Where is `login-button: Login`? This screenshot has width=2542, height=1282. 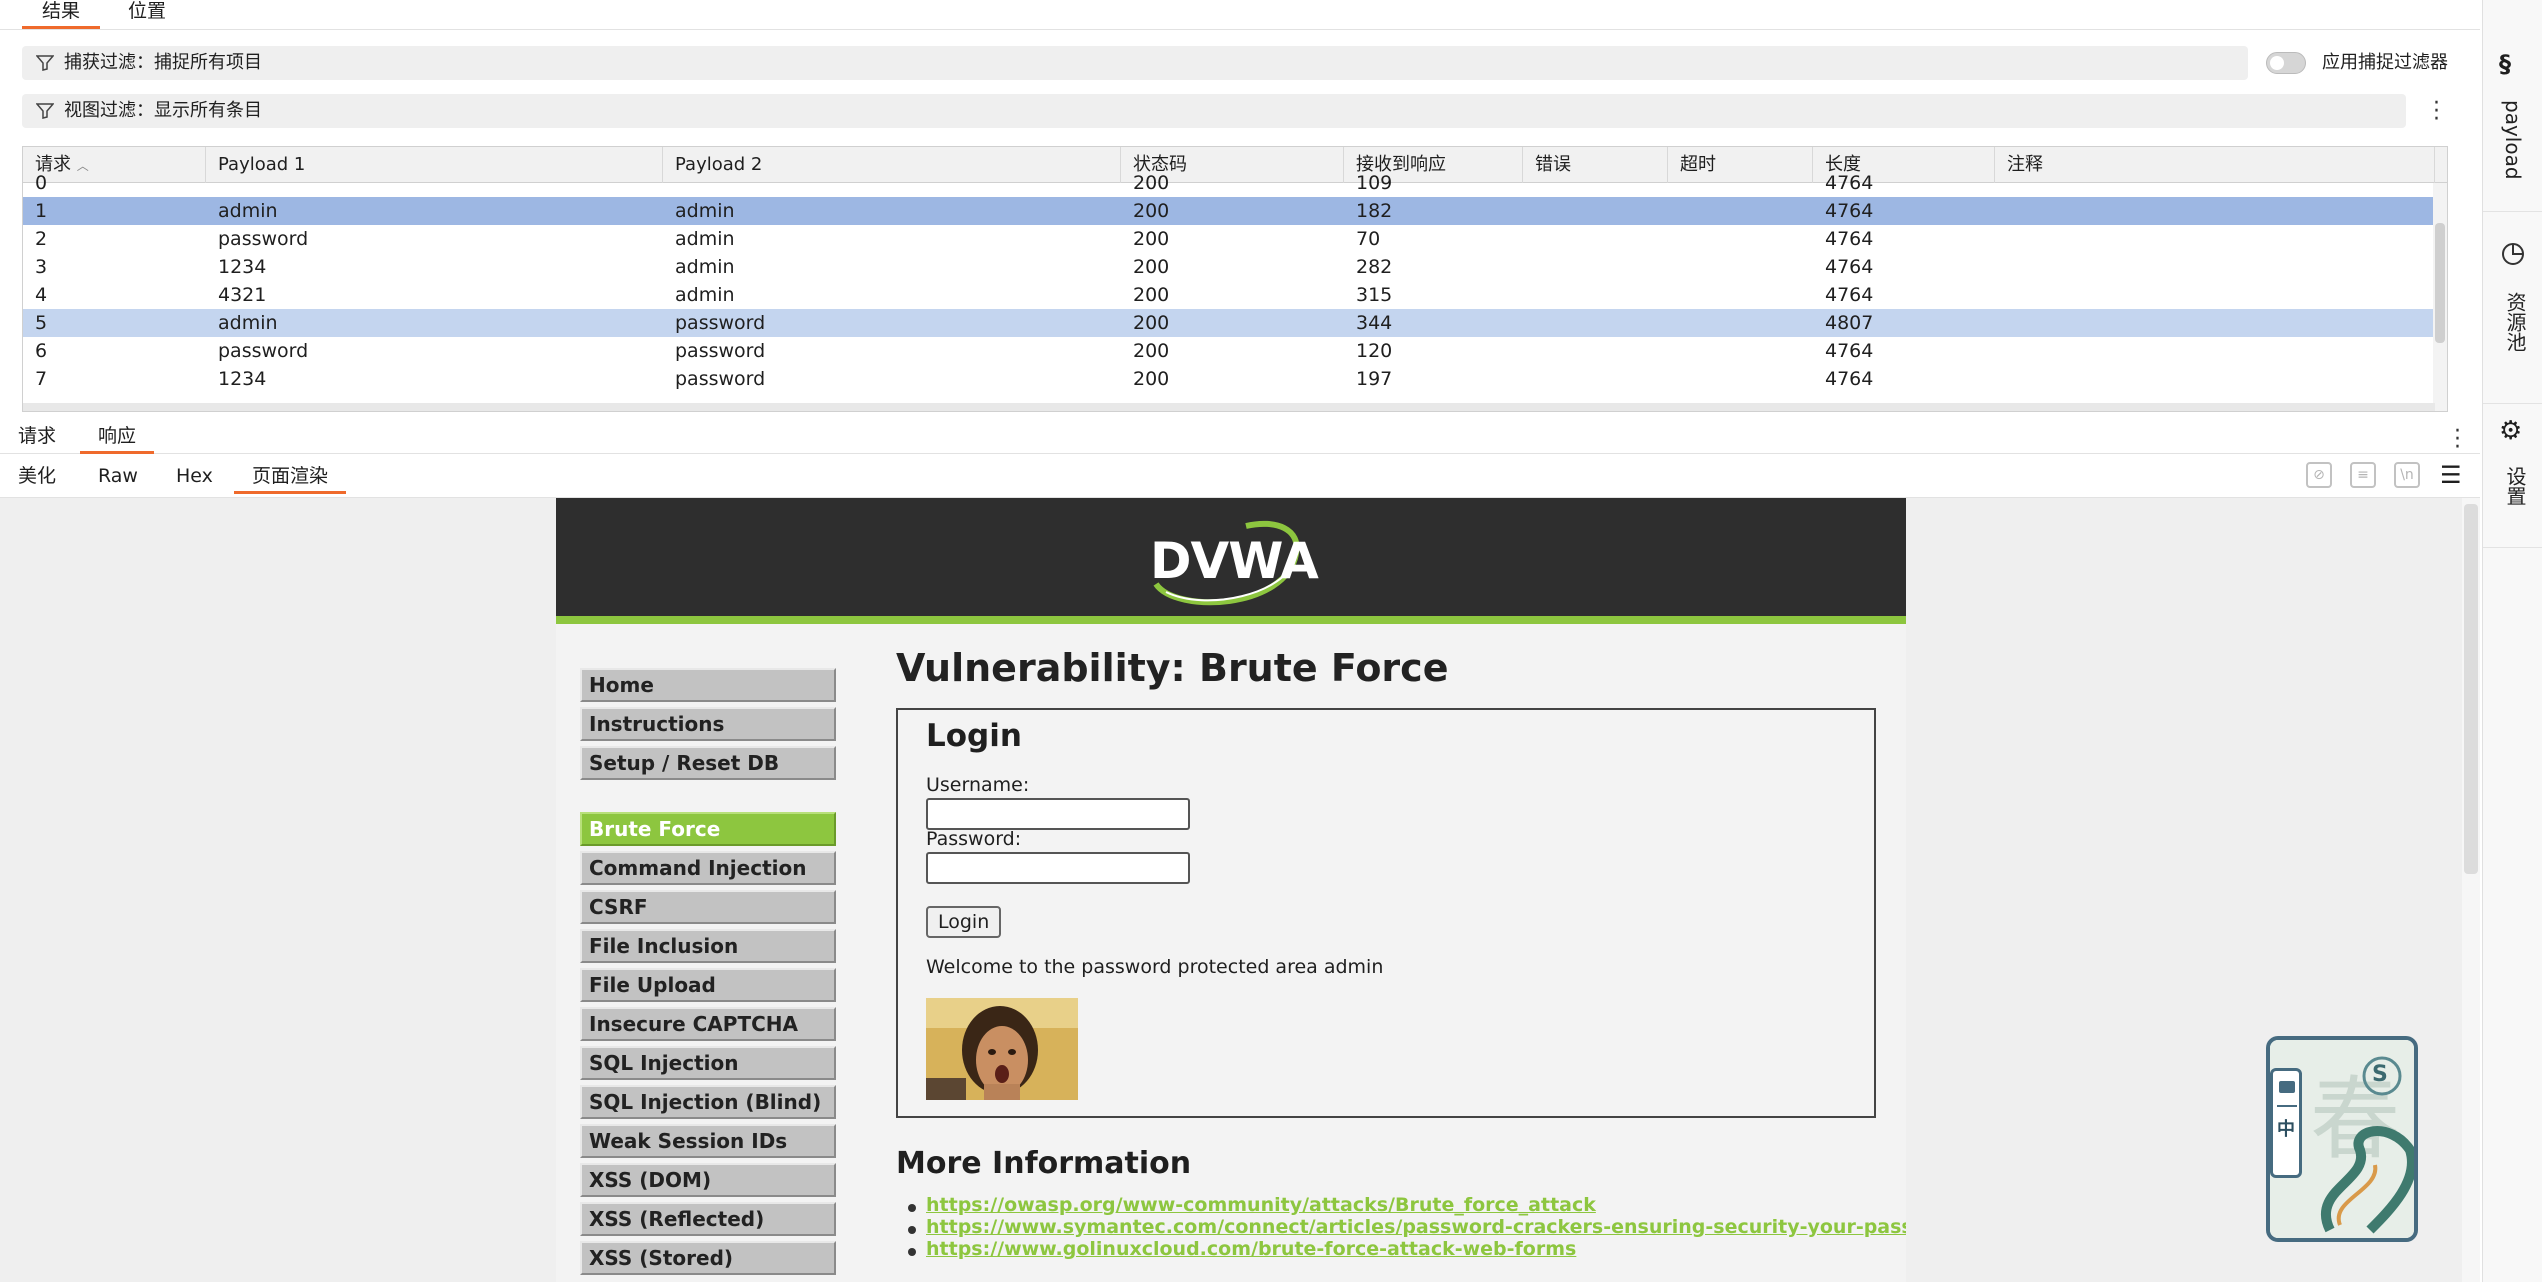 login-button: Login is located at coordinates (964, 922).